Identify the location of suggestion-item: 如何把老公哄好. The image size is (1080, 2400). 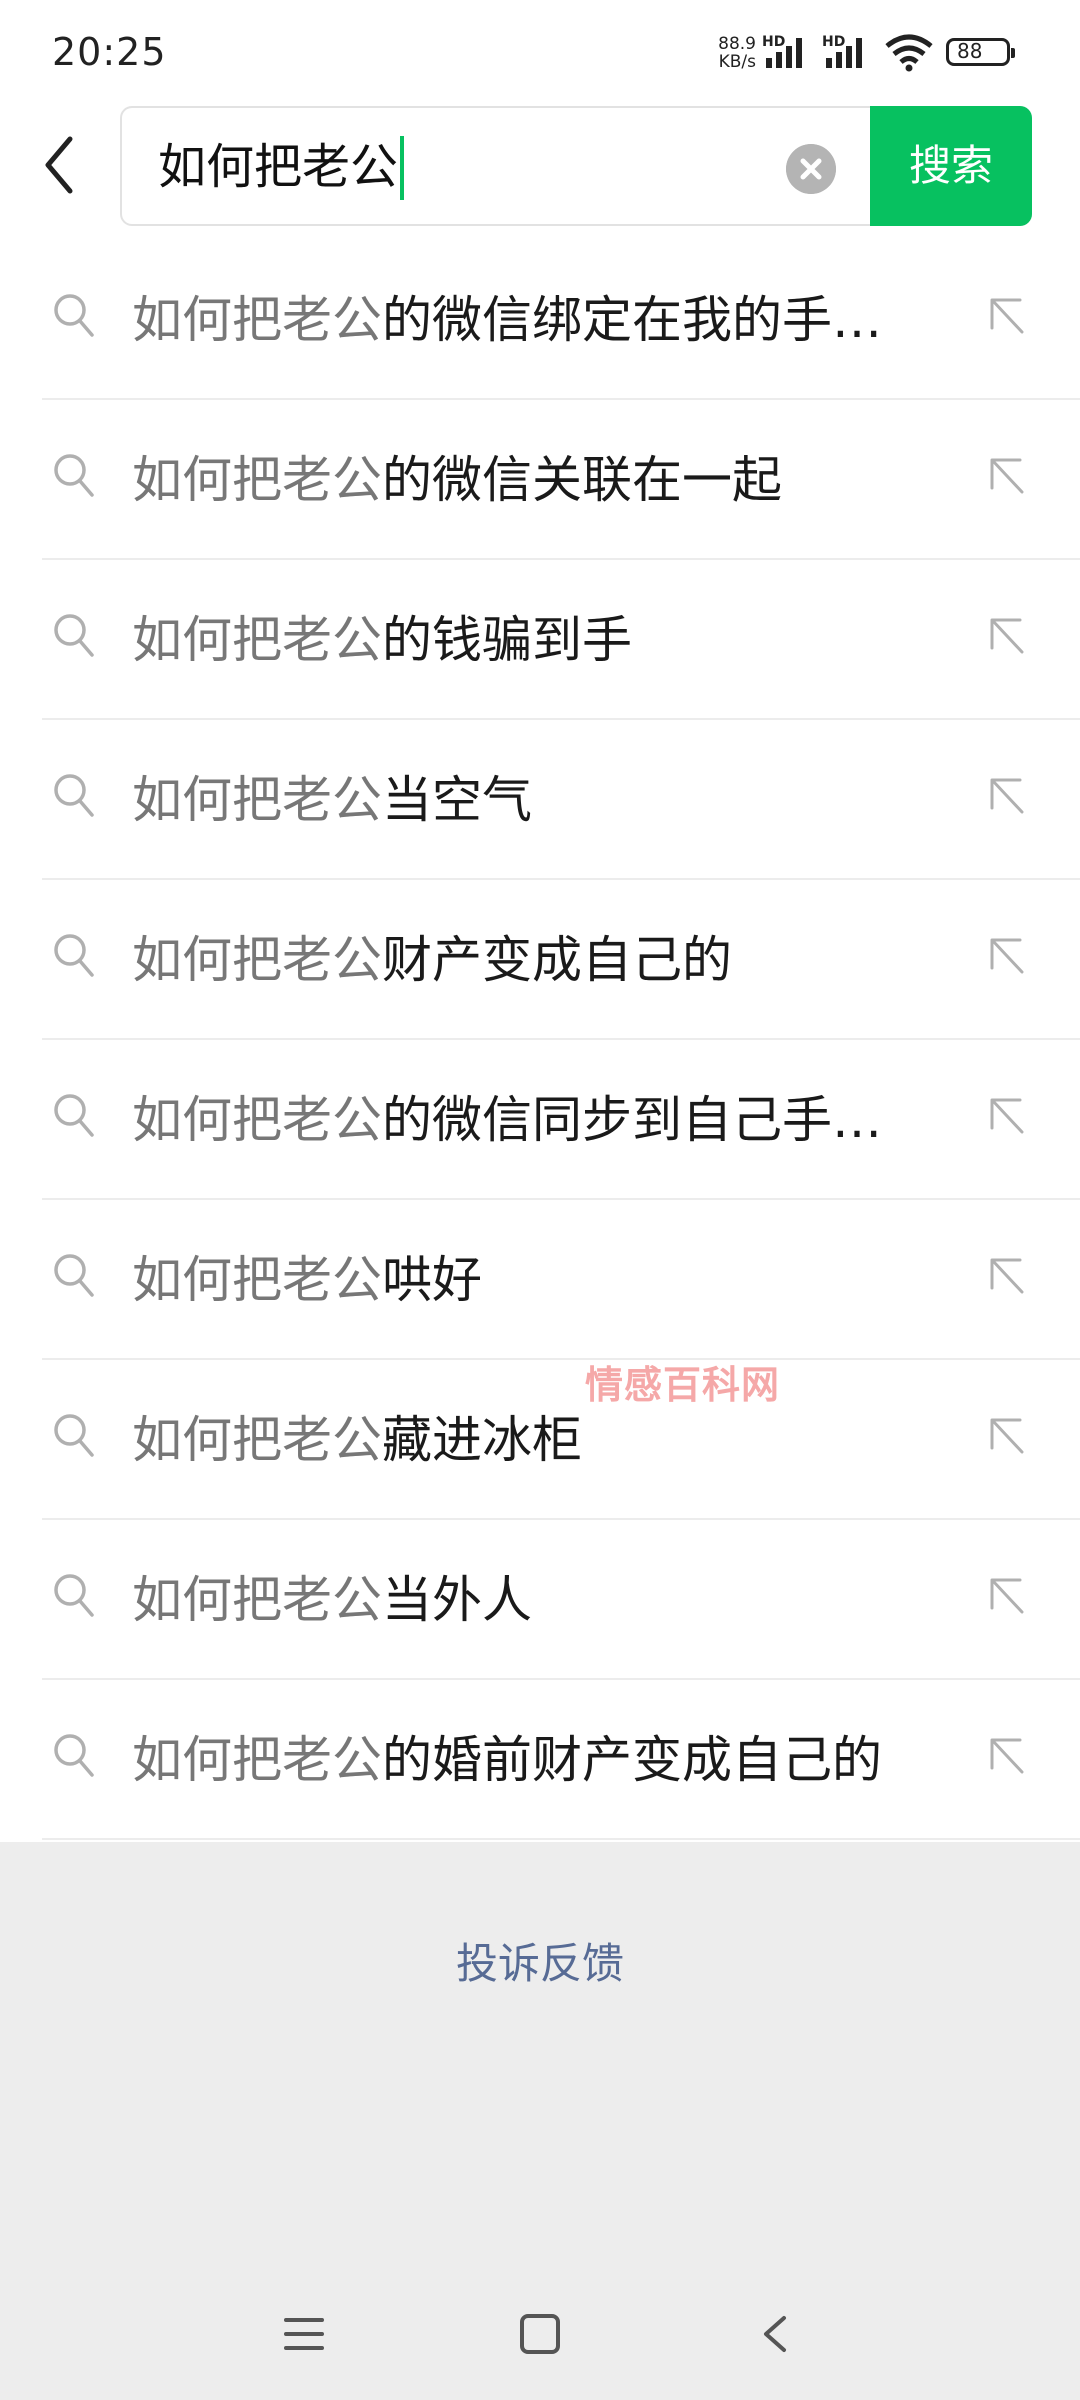
(540, 1280).